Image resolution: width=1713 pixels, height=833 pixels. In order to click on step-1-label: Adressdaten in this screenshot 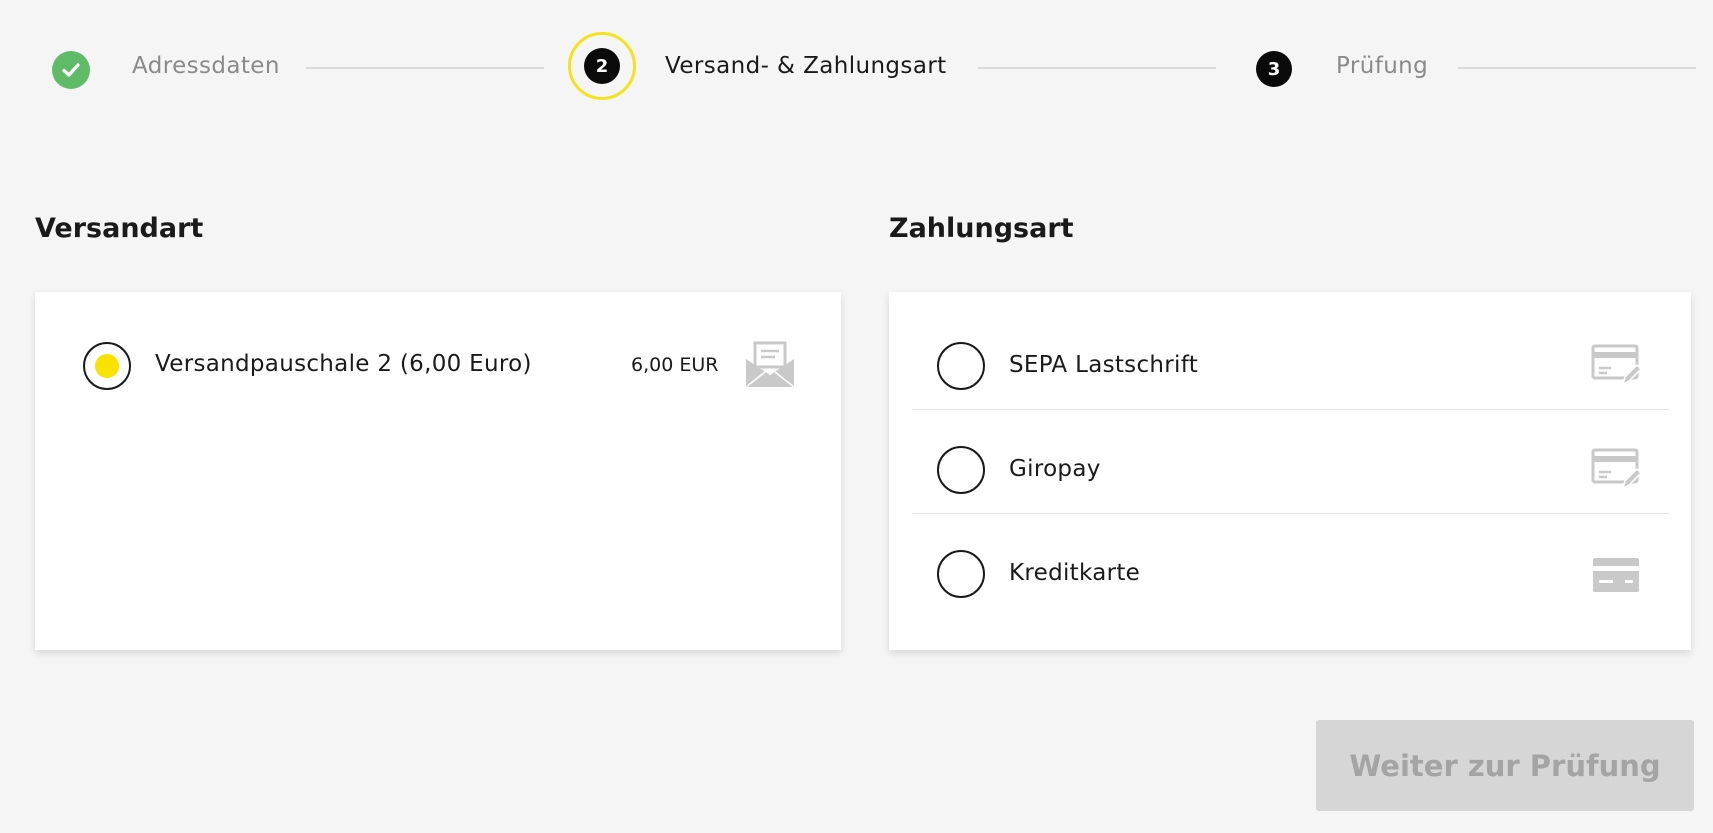, I will do `click(206, 66)`.